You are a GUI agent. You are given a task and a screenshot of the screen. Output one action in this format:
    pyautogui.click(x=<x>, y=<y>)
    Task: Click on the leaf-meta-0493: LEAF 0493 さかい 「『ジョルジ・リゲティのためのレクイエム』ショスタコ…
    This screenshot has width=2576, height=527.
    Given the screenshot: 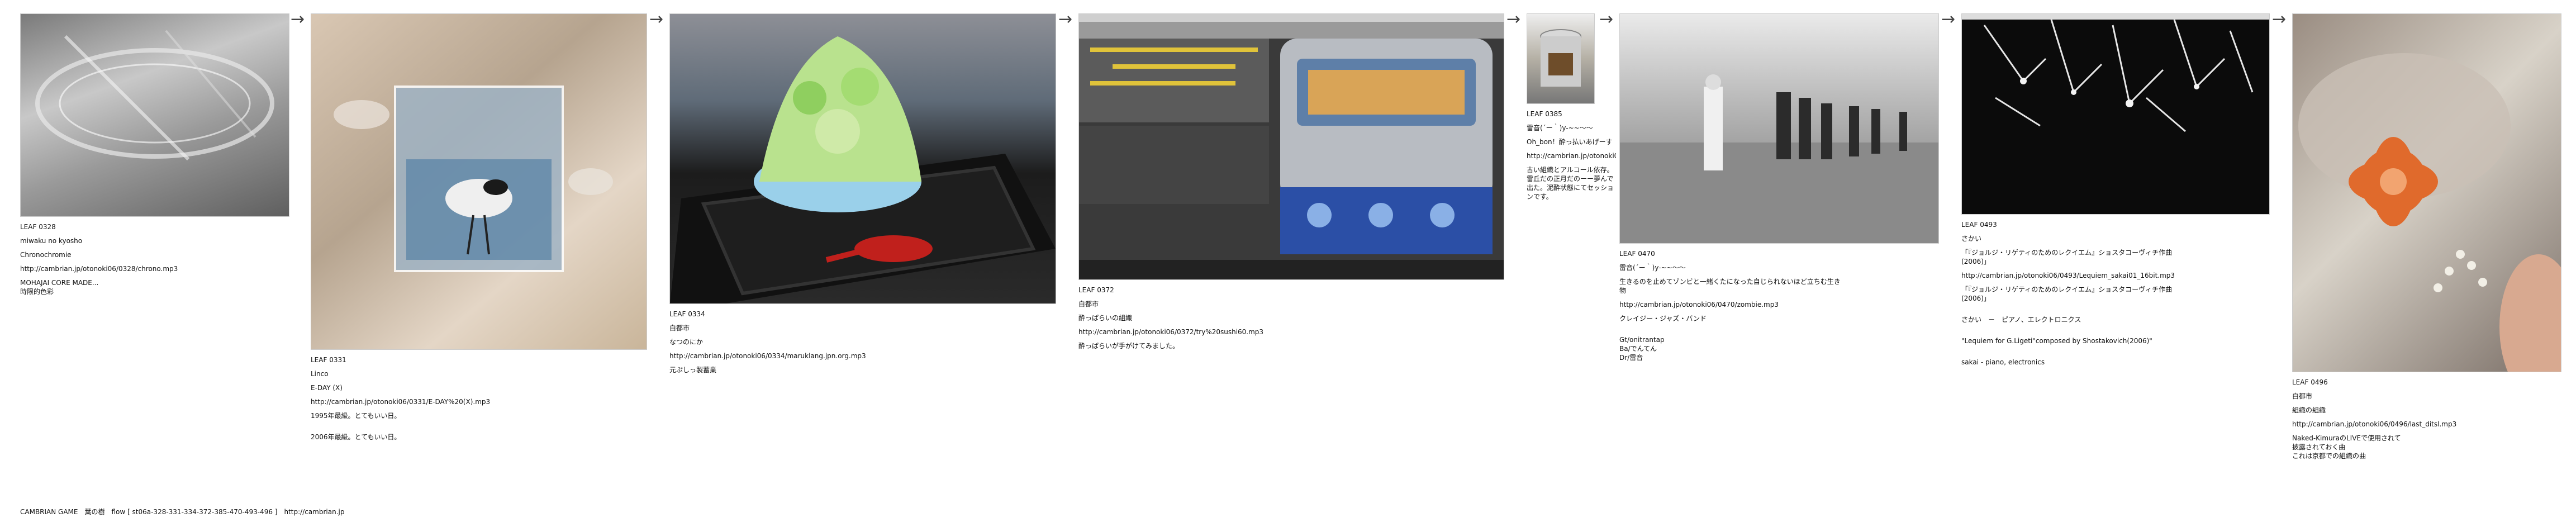 What is the action you would take?
    pyautogui.click(x=2068, y=296)
    